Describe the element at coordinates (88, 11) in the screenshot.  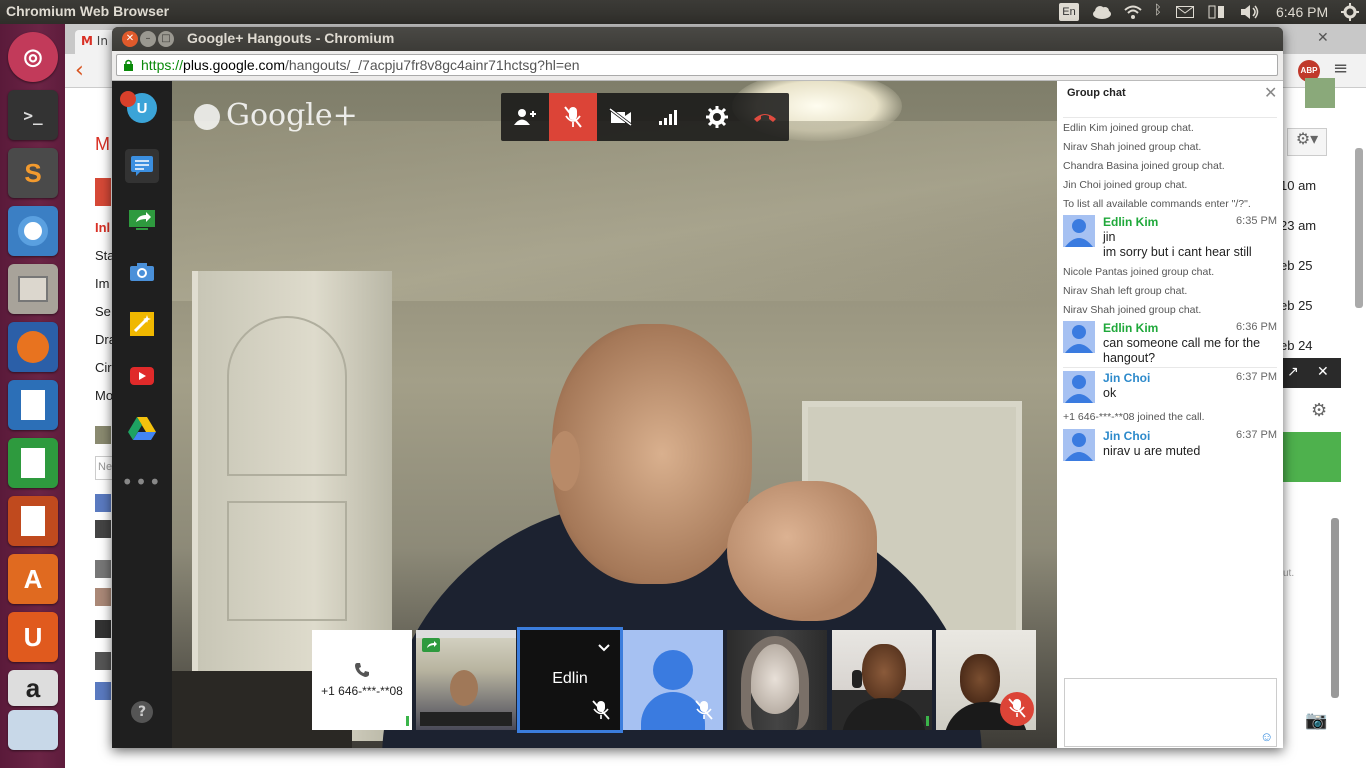
I see `active-app-title: Chromium Web Browser` at that location.